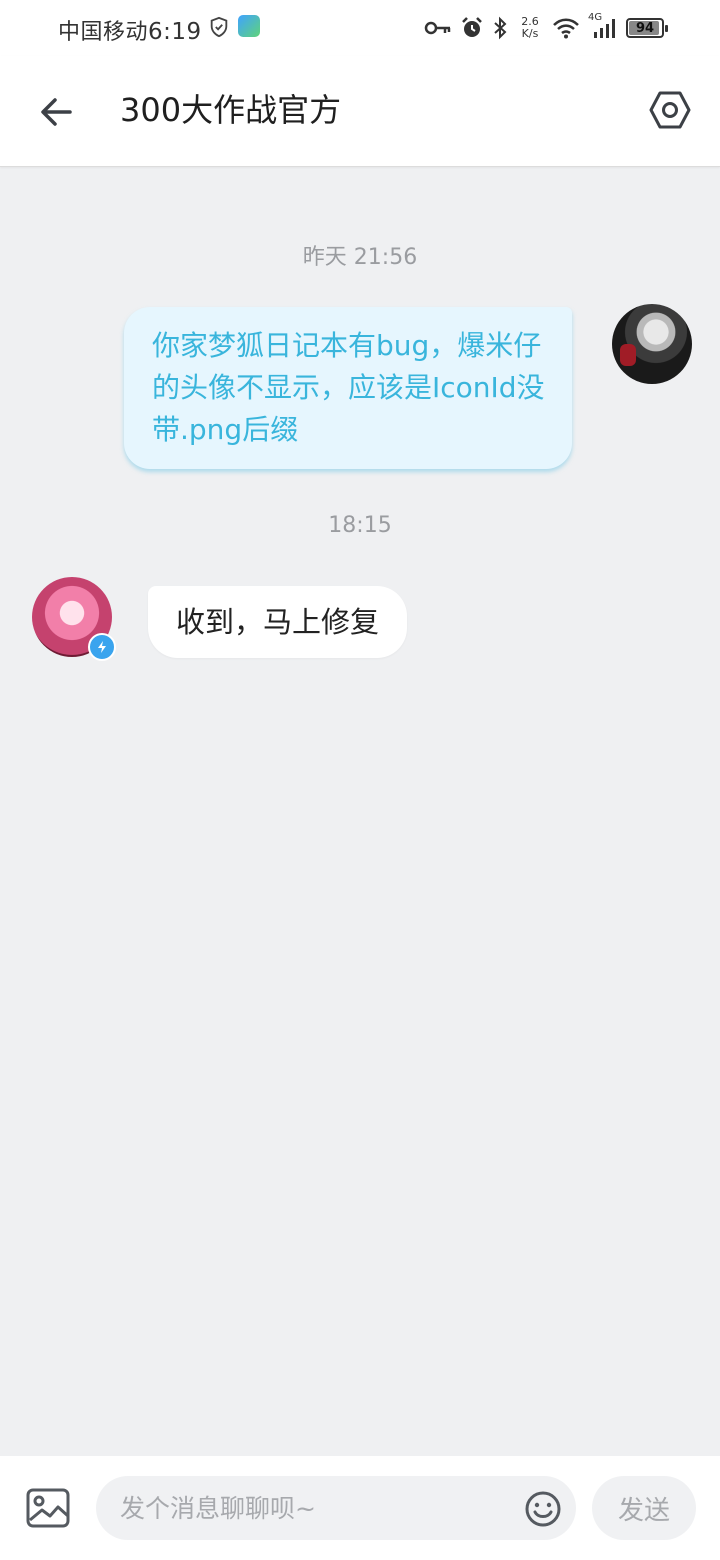  What do you see at coordinates (546, 28) in the screenshot?
I see `status-icons: 2.6 K/s 4G 94` at bounding box center [546, 28].